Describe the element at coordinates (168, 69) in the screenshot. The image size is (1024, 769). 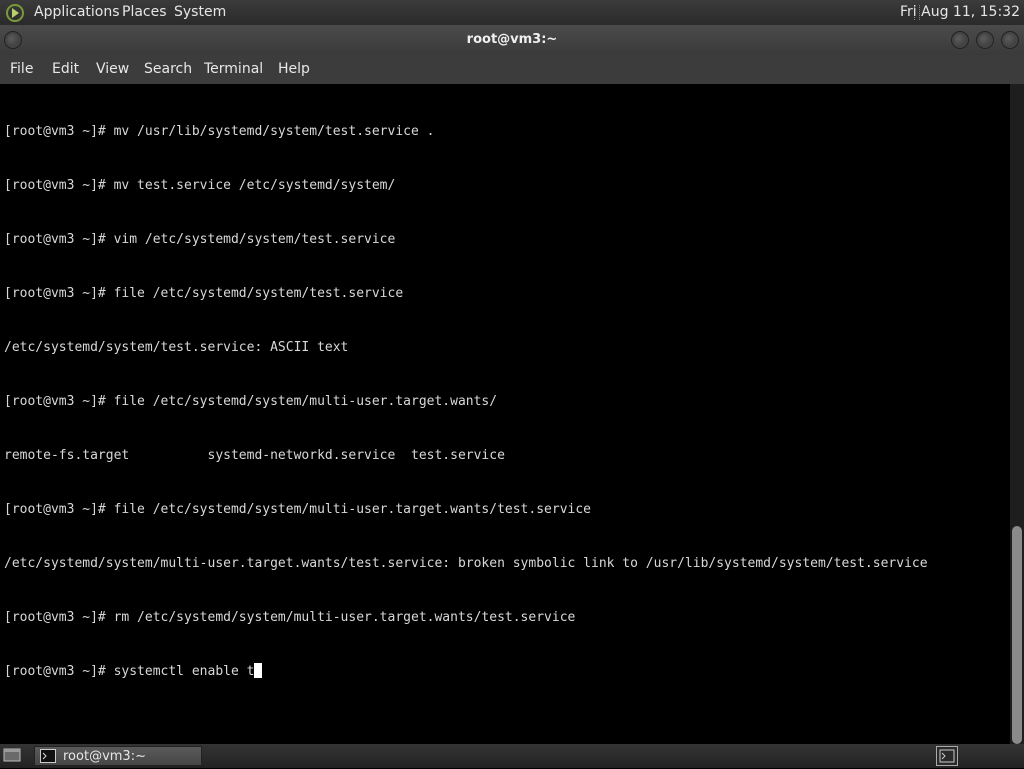
I see `menu-search: Search` at that location.